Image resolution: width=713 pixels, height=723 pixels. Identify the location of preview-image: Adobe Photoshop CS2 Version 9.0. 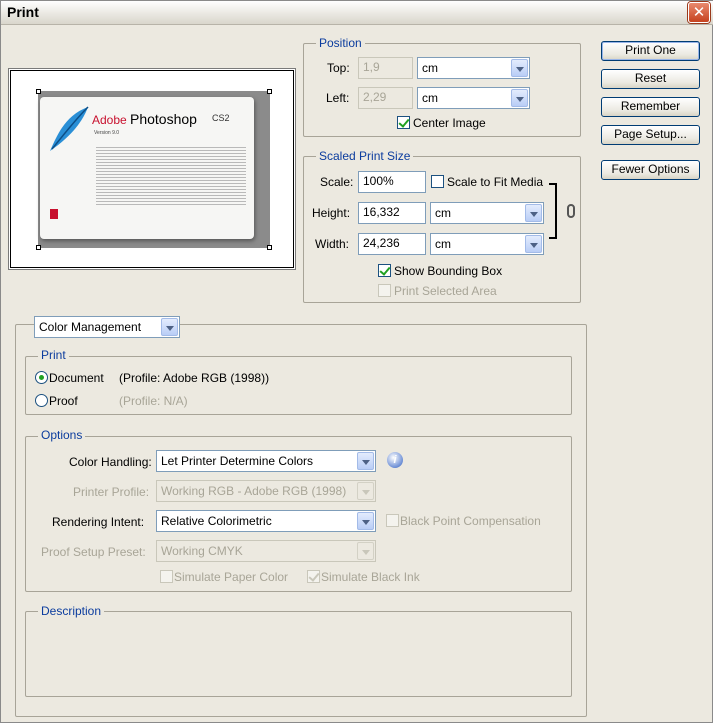
(154, 169).